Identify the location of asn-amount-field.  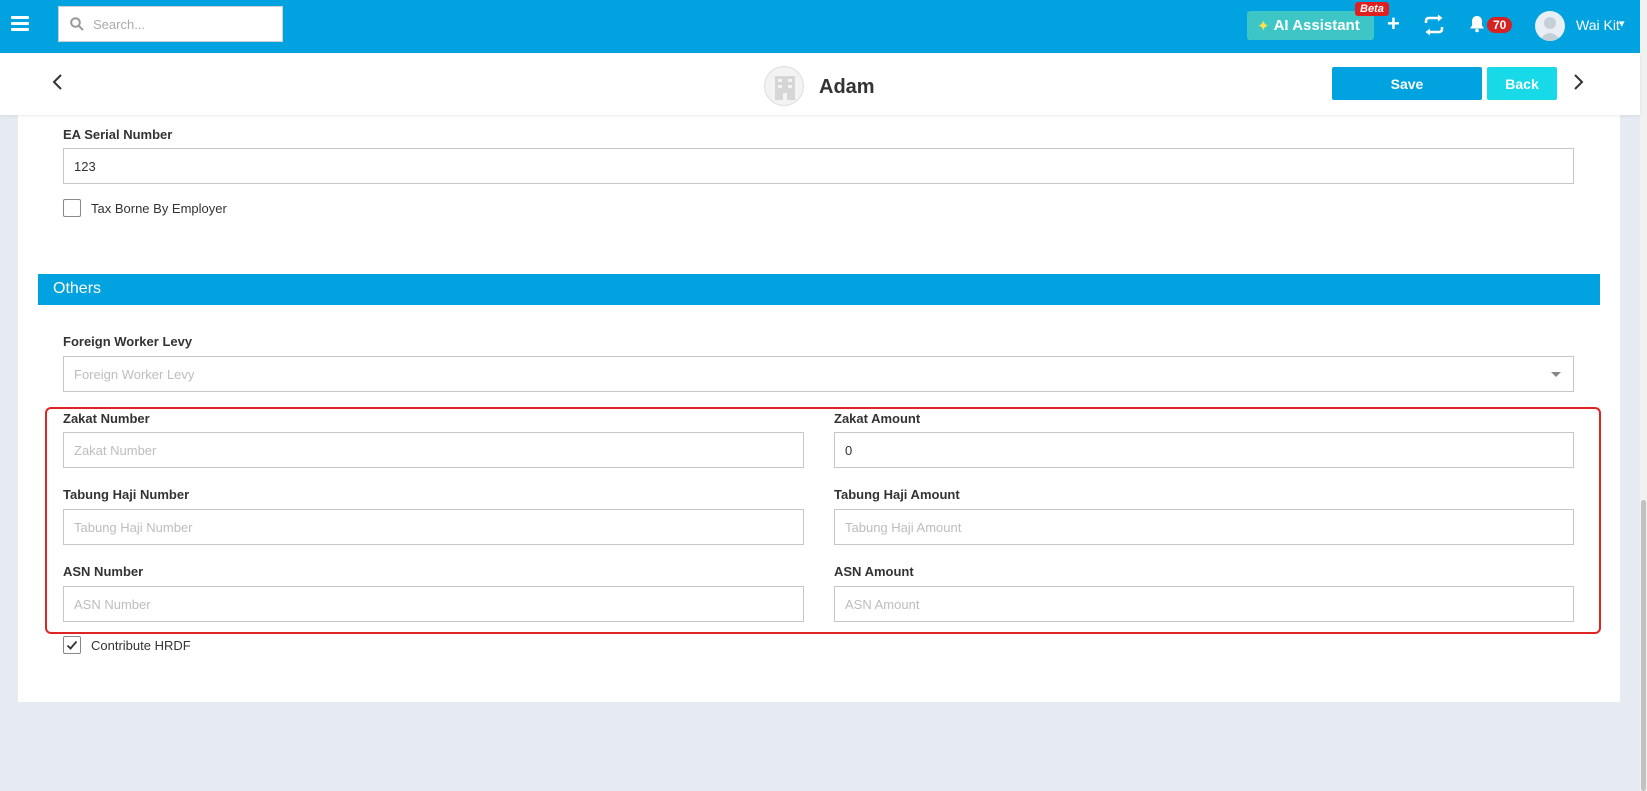
(1204, 604).